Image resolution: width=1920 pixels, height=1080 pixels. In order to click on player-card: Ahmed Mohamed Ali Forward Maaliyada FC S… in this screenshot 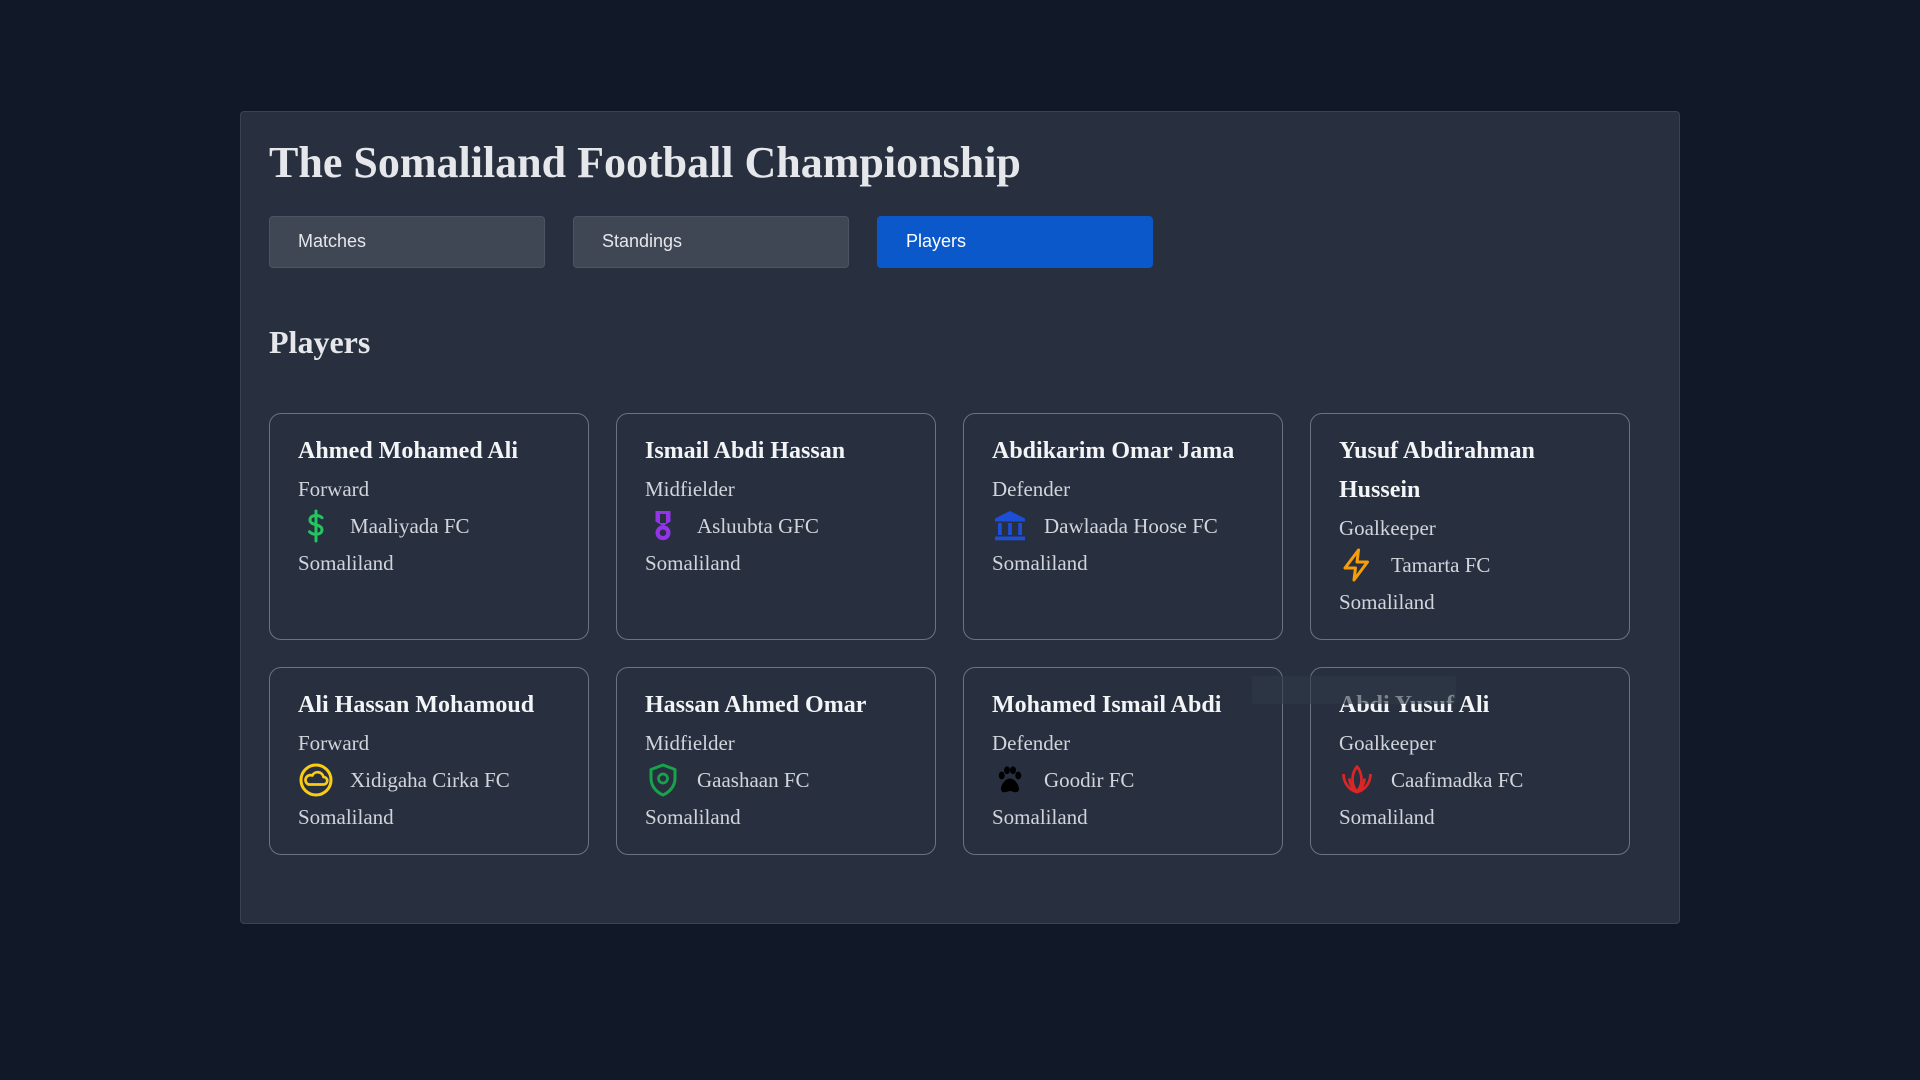, I will do `click(429, 526)`.